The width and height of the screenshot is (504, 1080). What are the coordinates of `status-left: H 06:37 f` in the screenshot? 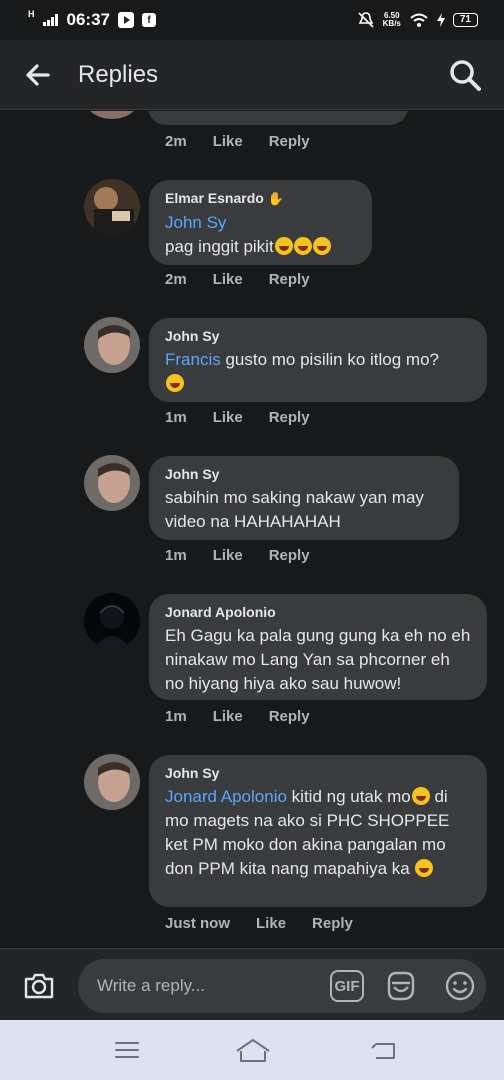 It's located at (92, 19).